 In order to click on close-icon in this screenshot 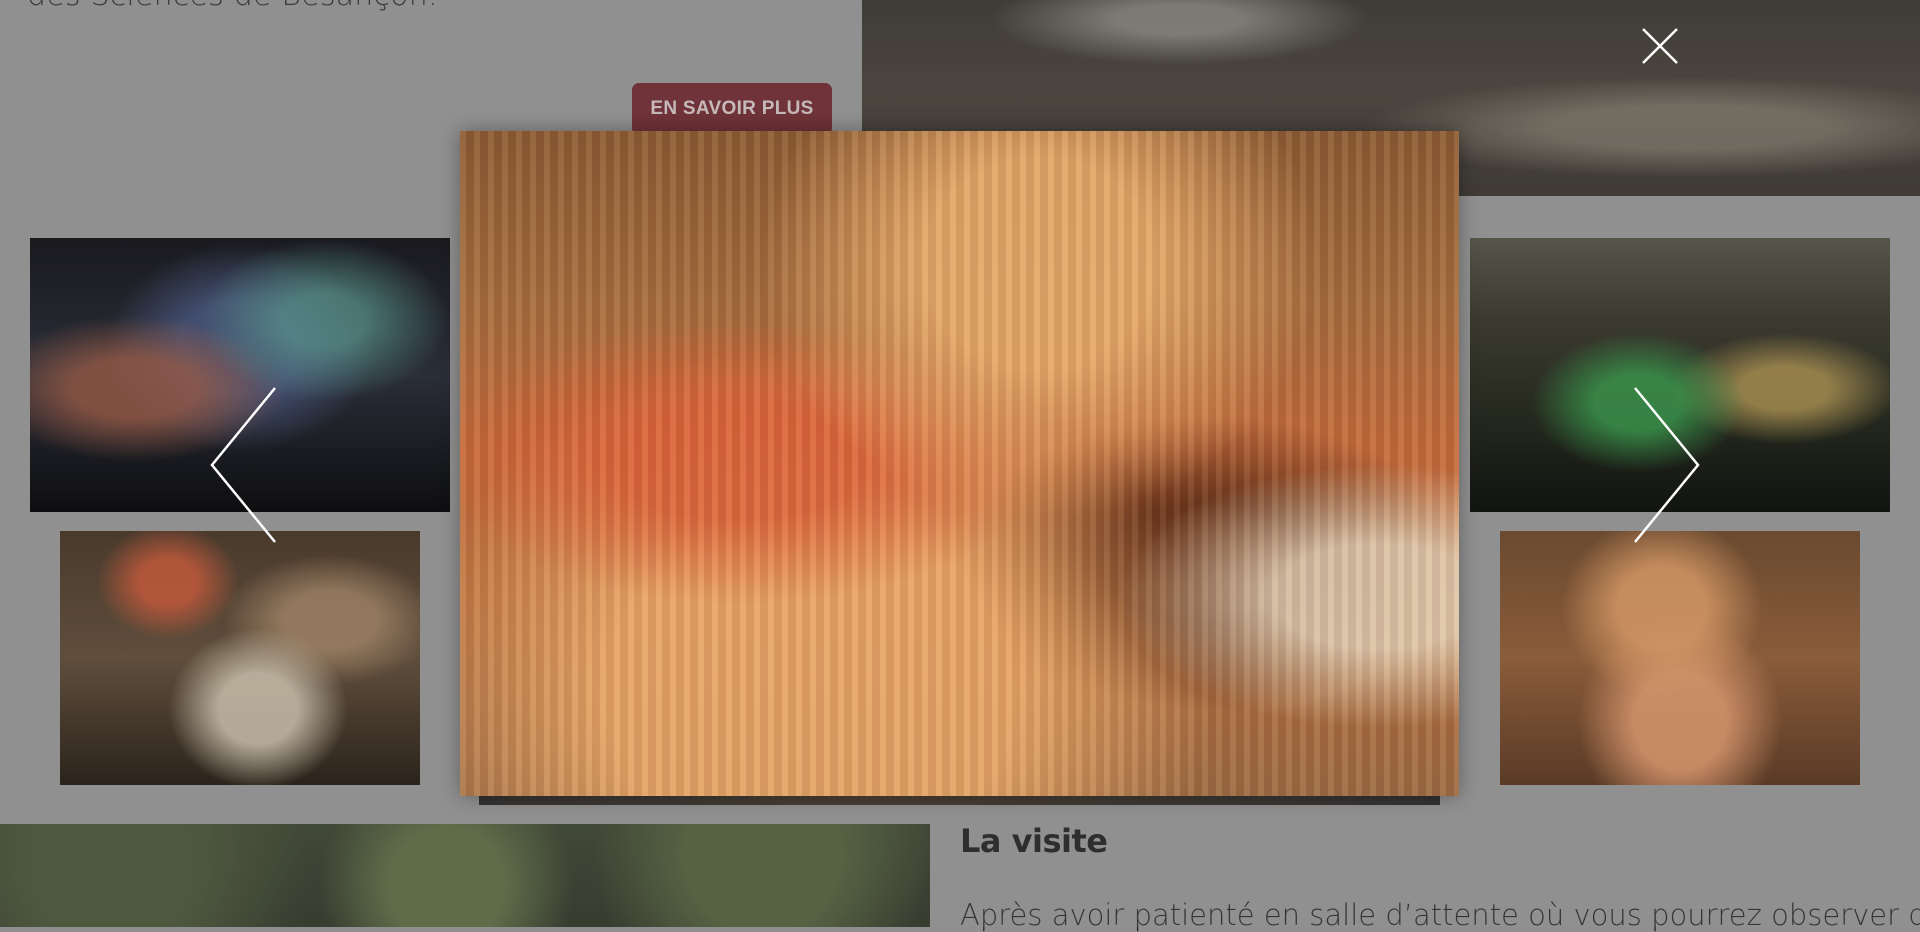, I will do `click(1660, 46)`.